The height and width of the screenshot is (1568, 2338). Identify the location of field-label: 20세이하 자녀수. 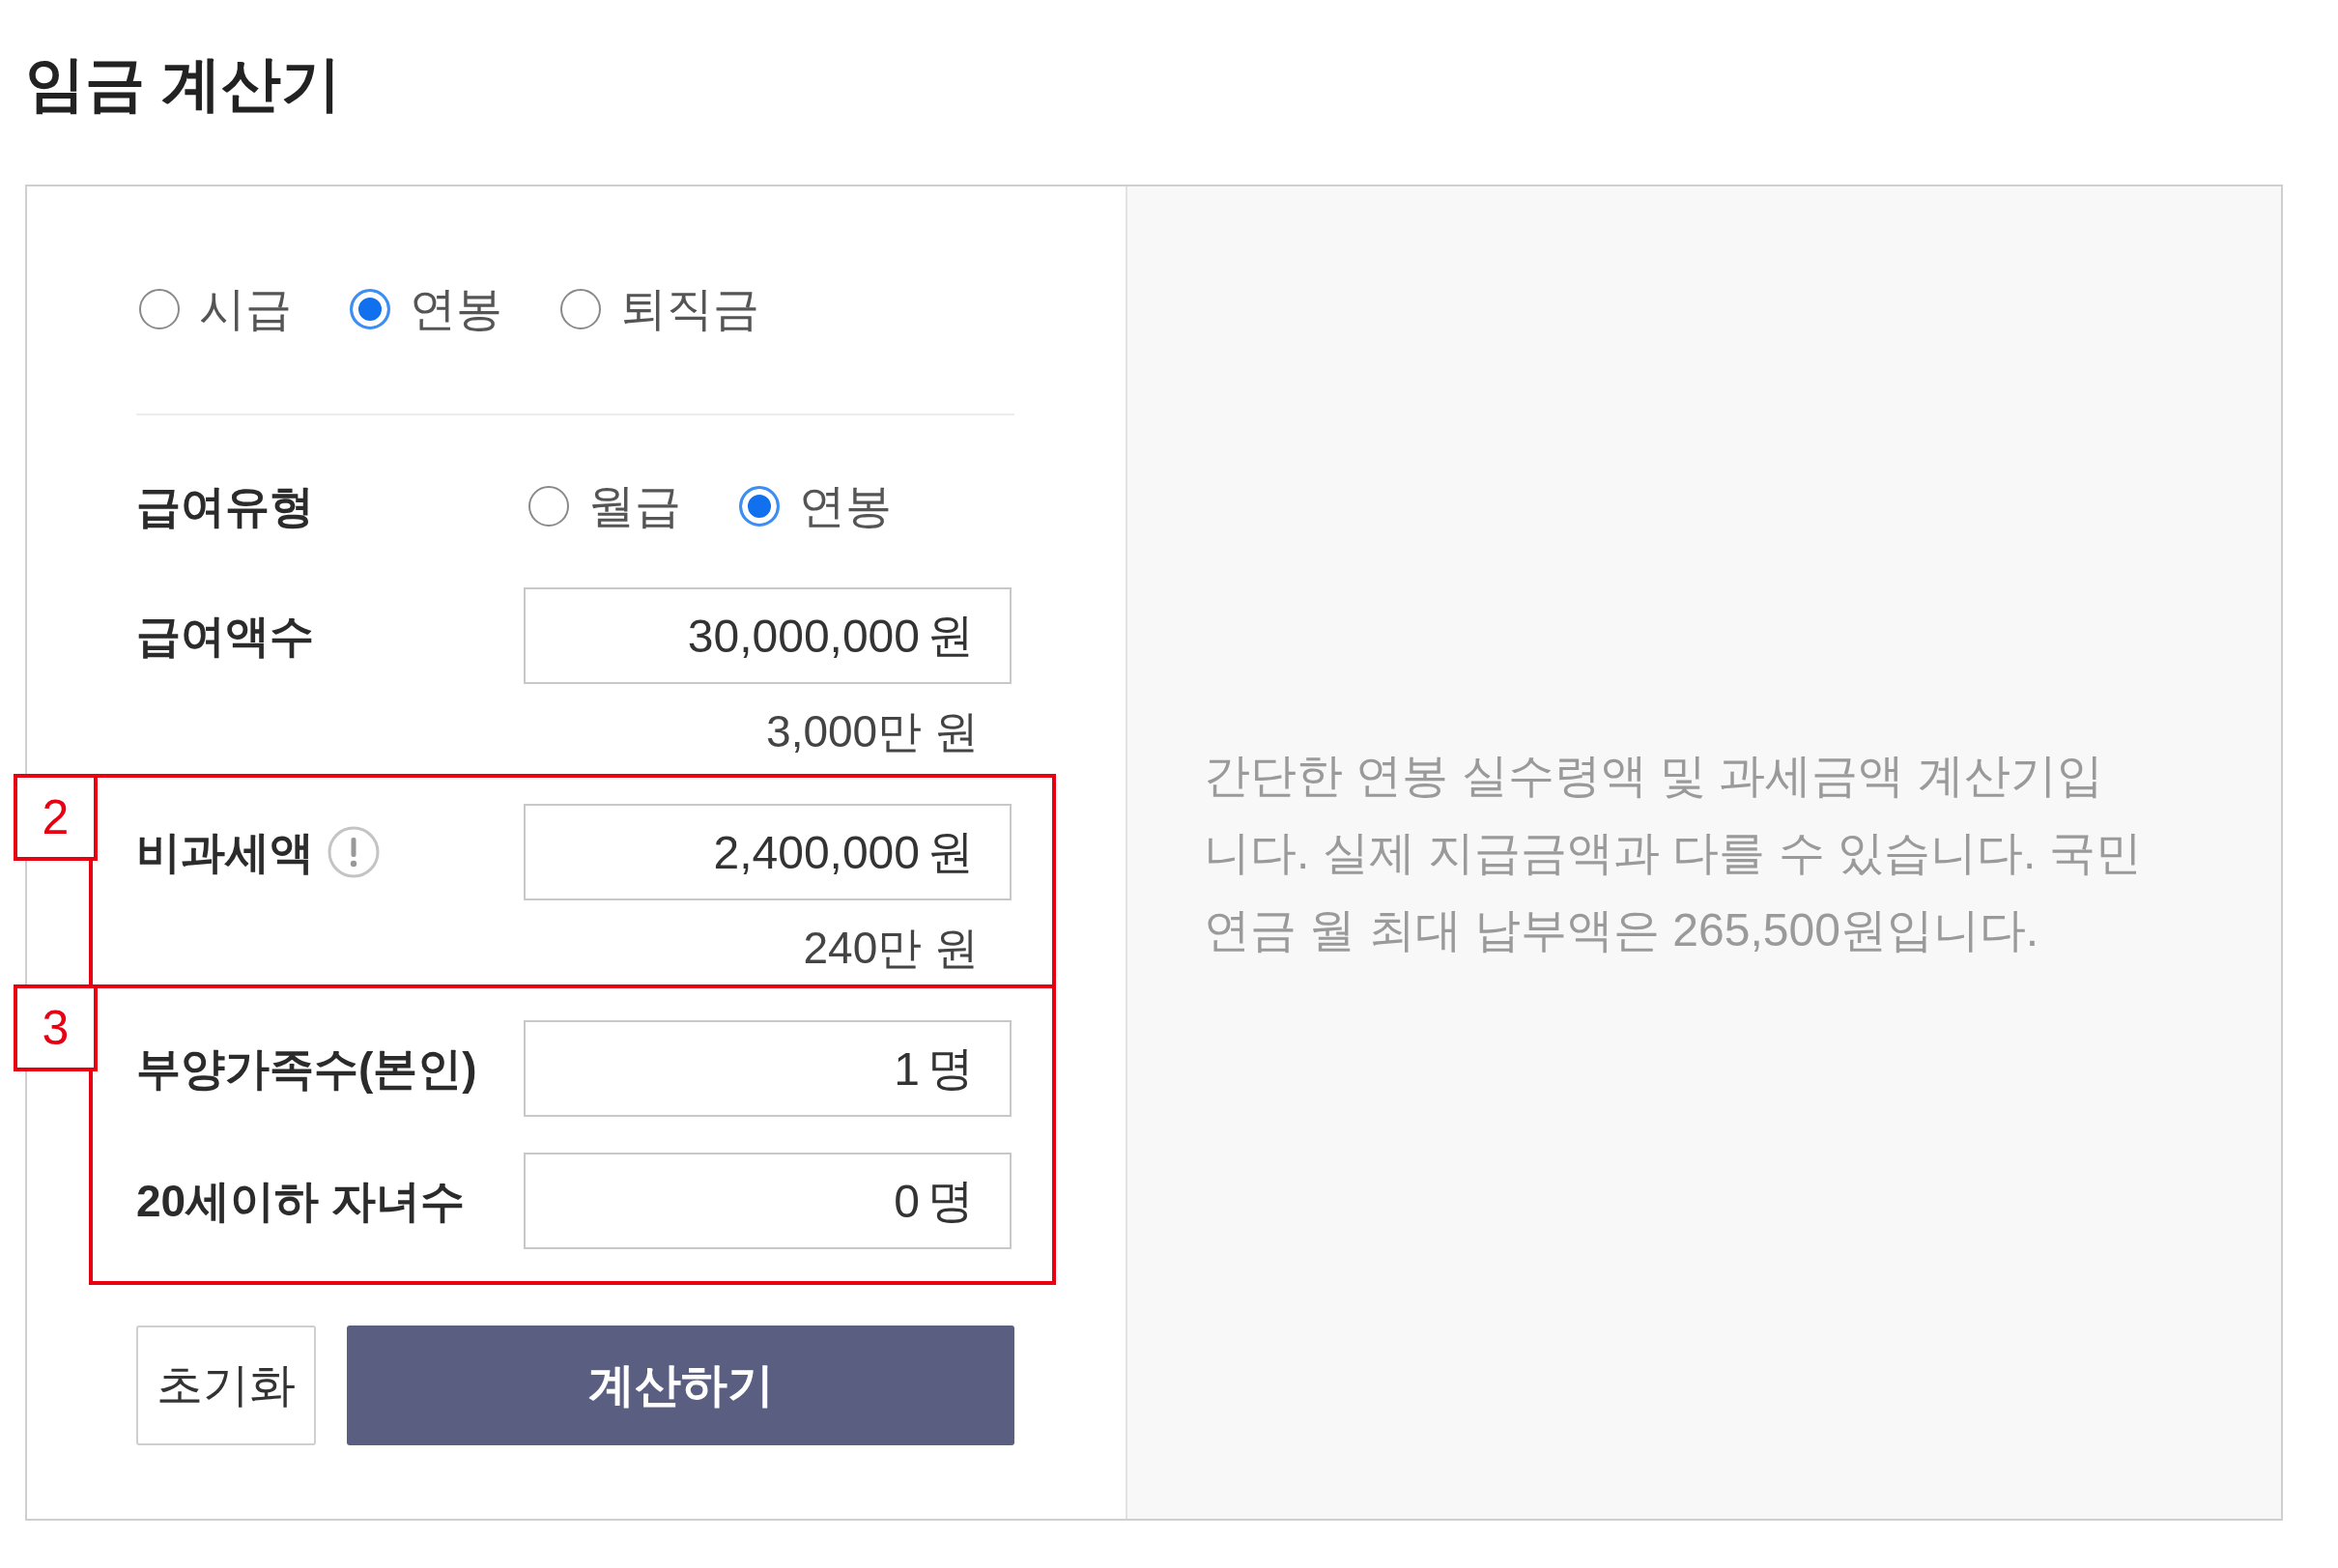
(300, 1201).